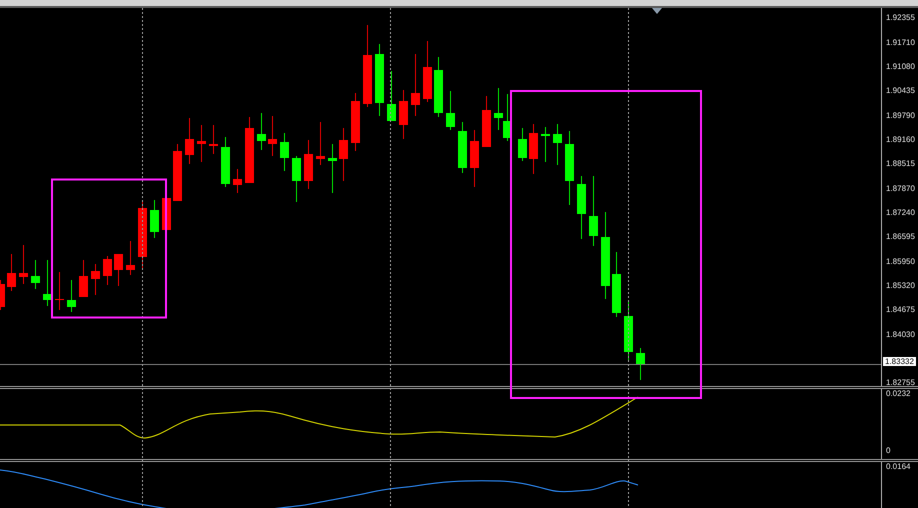 This screenshot has width=918, height=508. I want to click on price-axis-label: 1.85320, so click(900, 285).